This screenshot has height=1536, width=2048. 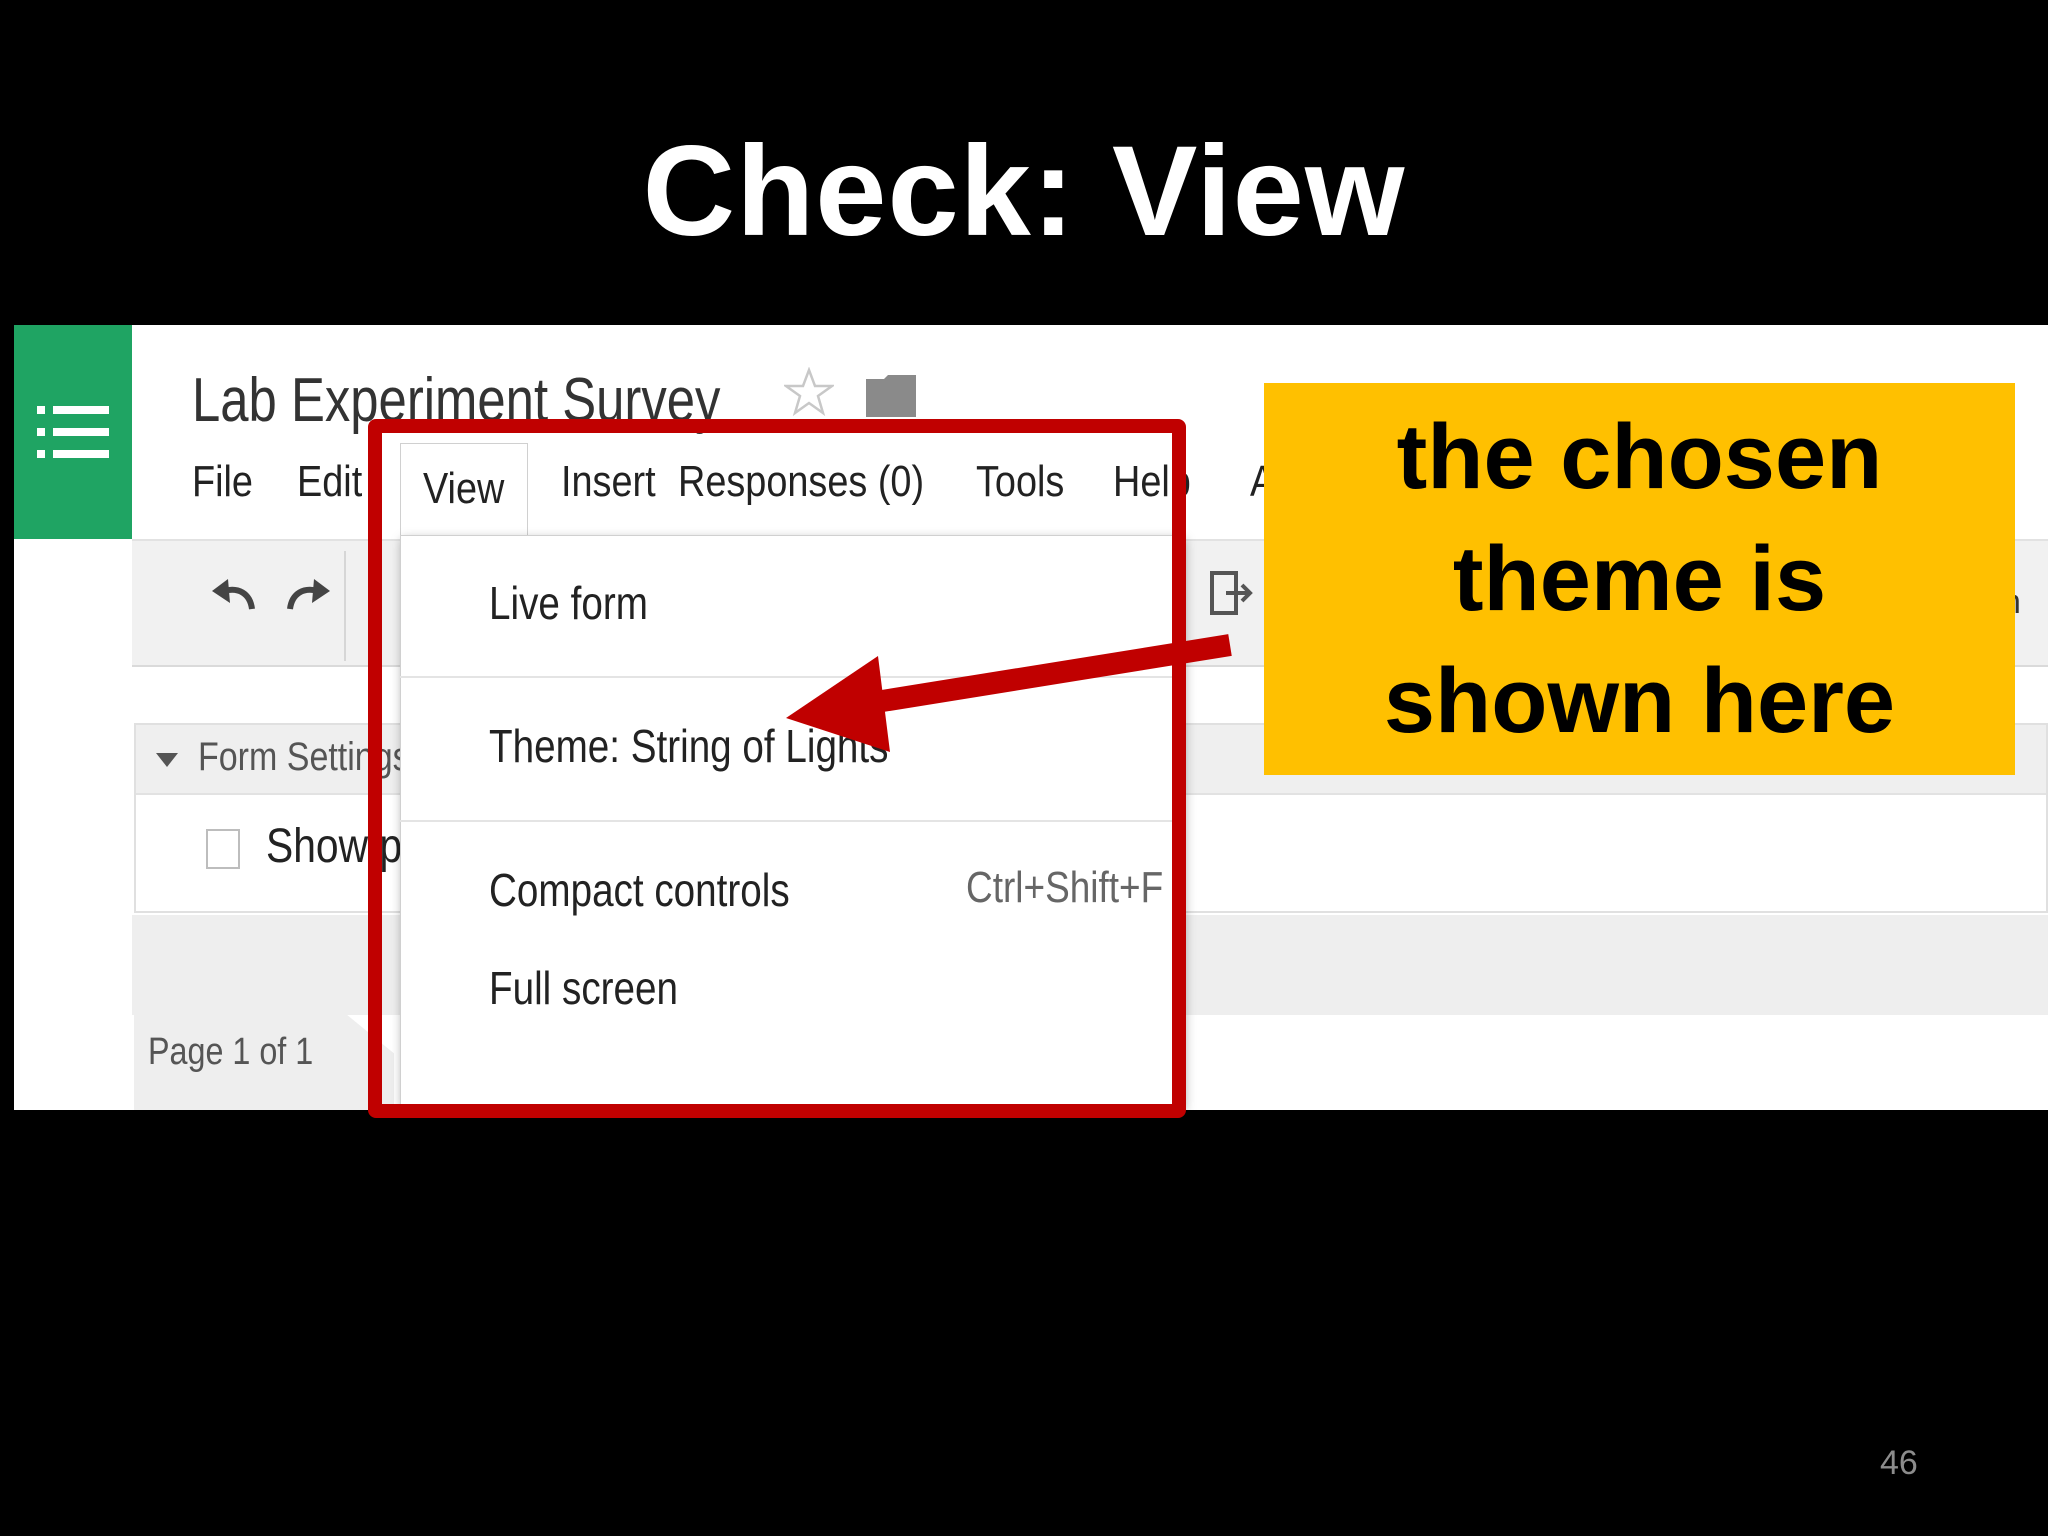 I want to click on folder-icon, so click(x=891, y=396).